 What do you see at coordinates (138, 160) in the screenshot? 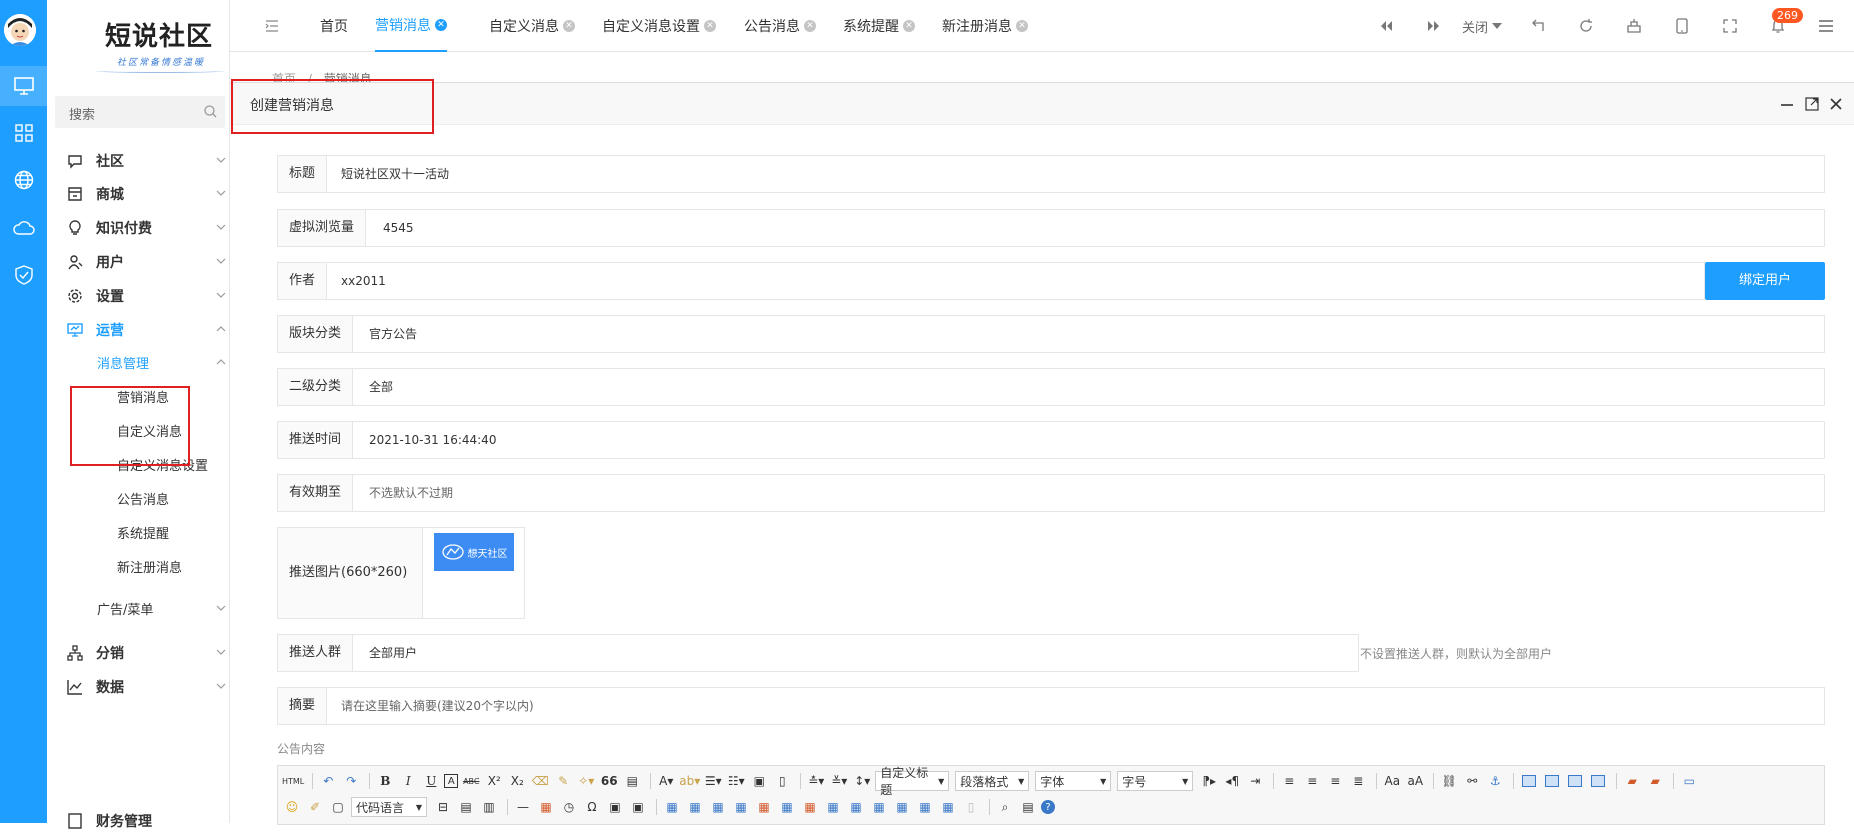
I see `sidebar-item-community: 社区` at bounding box center [138, 160].